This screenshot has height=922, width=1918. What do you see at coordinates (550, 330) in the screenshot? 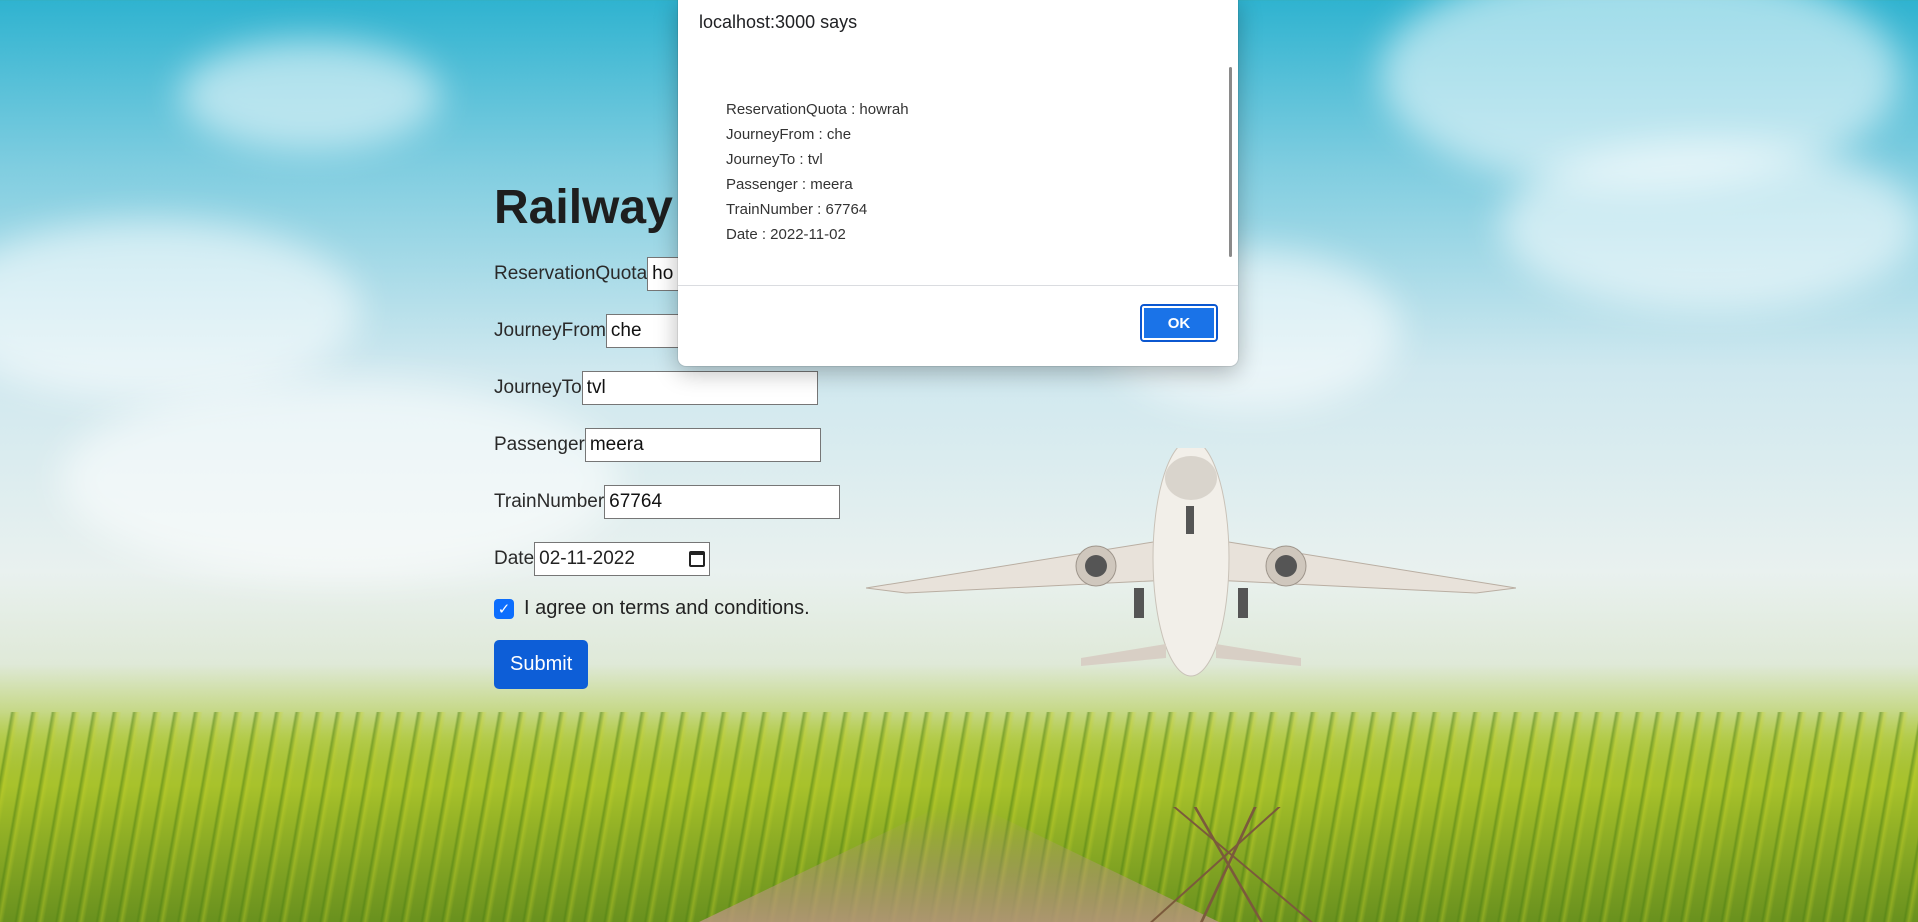
I see `journey-from-label: JourneyFrom` at bounding box center [550, 330].